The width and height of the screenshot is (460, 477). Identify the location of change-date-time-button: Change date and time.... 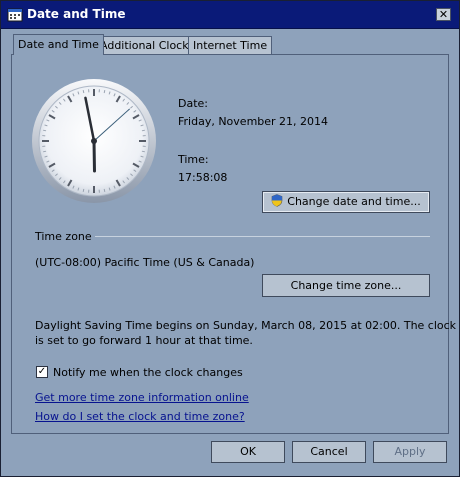
(346, 202).